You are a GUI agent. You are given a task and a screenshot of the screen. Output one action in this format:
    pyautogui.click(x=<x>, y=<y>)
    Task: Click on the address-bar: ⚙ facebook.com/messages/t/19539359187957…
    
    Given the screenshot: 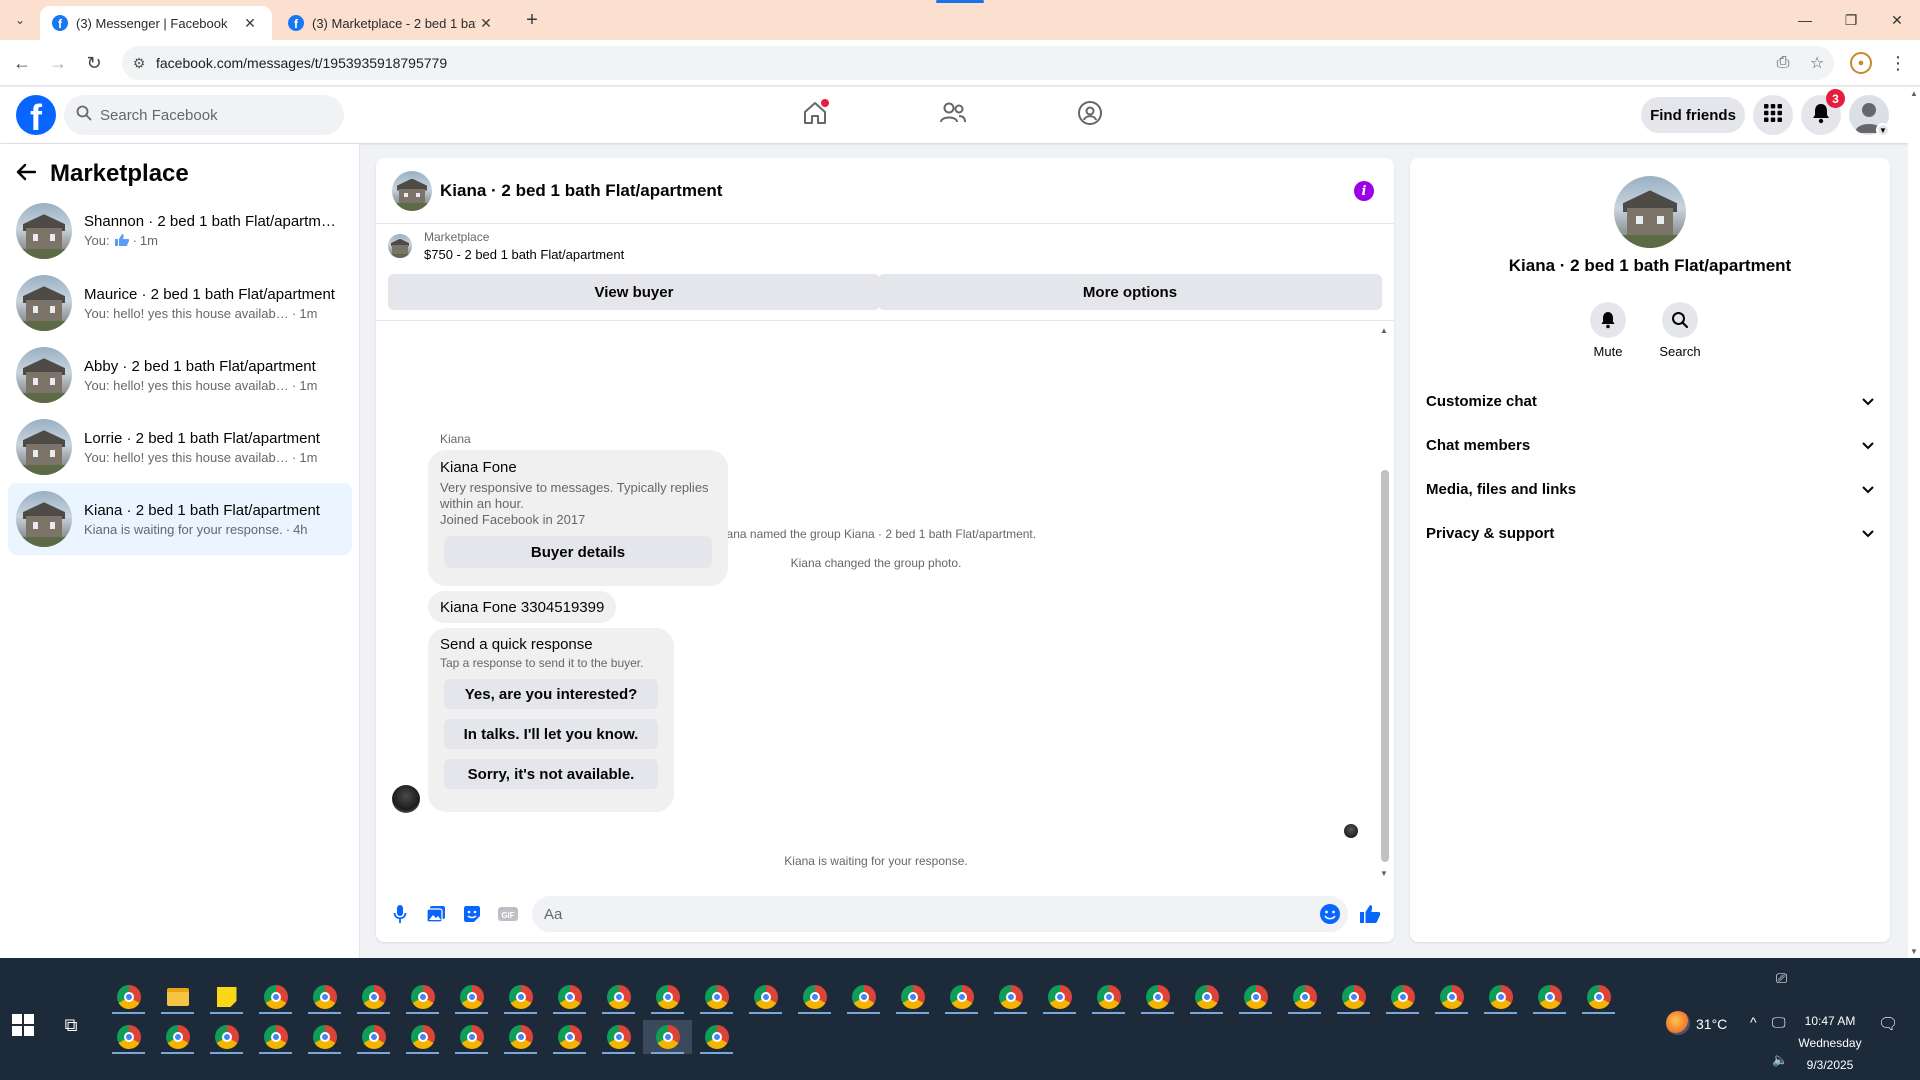 What is the action you would take?
    pyautogui.click(x=978, y=63)
    